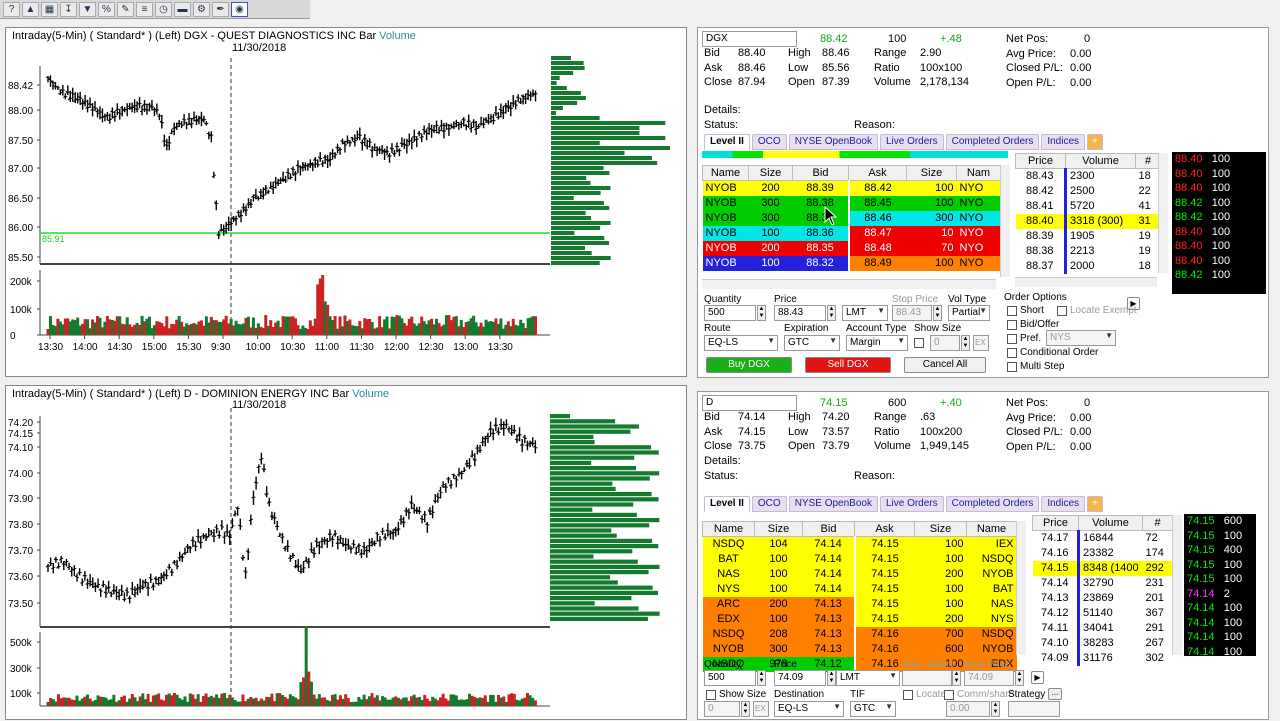  What do you see at coordinates (852, 263) in the screenshot?
I see `book-row: NYOB10088.3288.49100NYO` at bounding box center [852, 263].